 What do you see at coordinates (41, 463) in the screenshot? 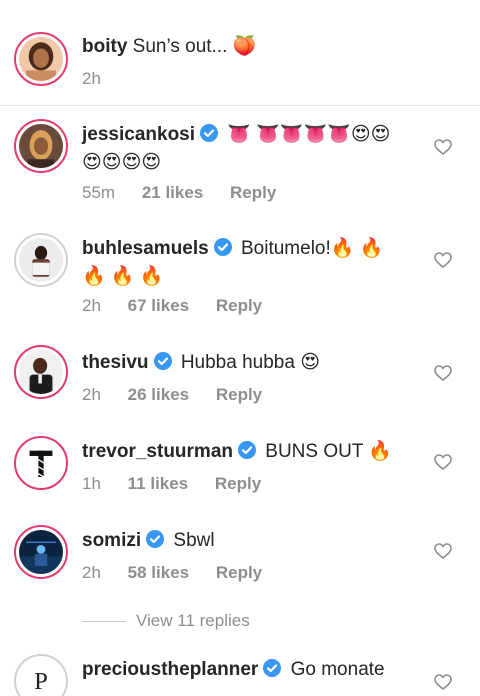
I see `avatar-trevor-stuurman` at bounding box center [41, 463].